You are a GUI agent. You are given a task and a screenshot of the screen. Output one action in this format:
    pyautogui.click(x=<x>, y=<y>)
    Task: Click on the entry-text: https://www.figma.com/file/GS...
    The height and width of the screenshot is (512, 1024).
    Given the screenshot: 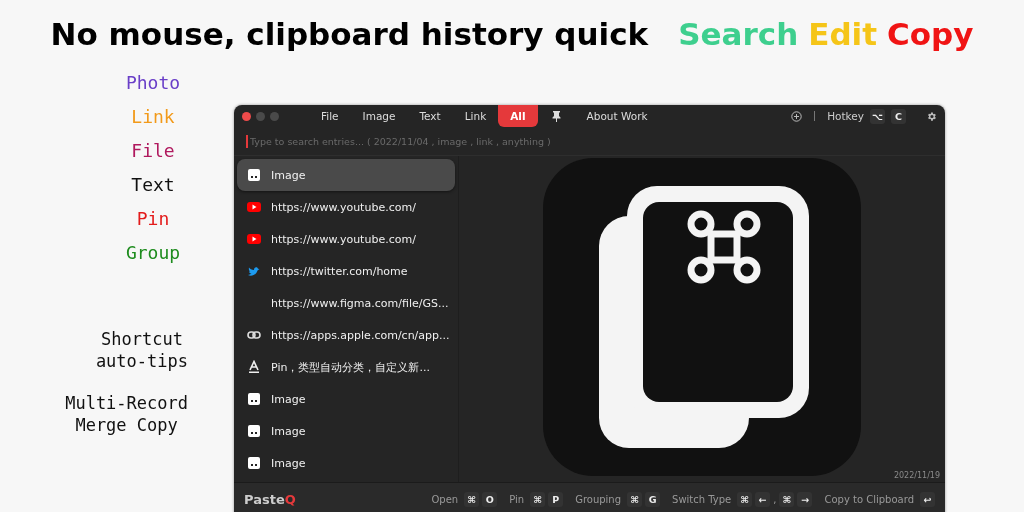 What is the action you would take?
    pyautogui.click(x=360, y=303)
    